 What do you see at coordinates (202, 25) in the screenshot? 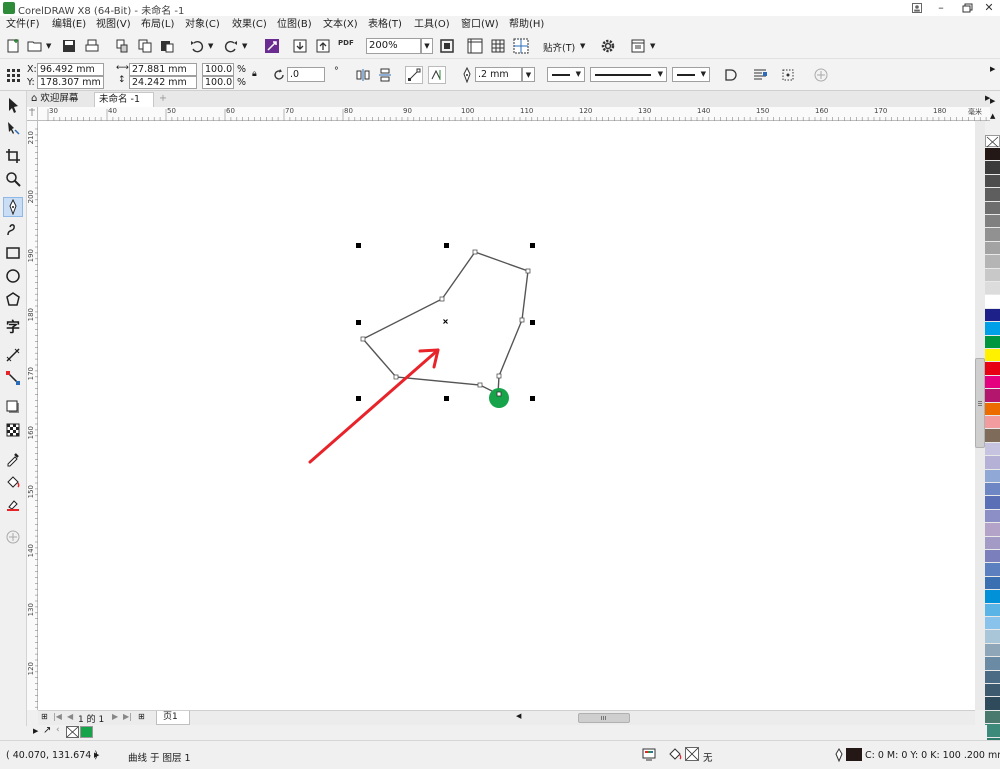
I see `menu-object: 对象(C)` at bounding box center [202, 25].